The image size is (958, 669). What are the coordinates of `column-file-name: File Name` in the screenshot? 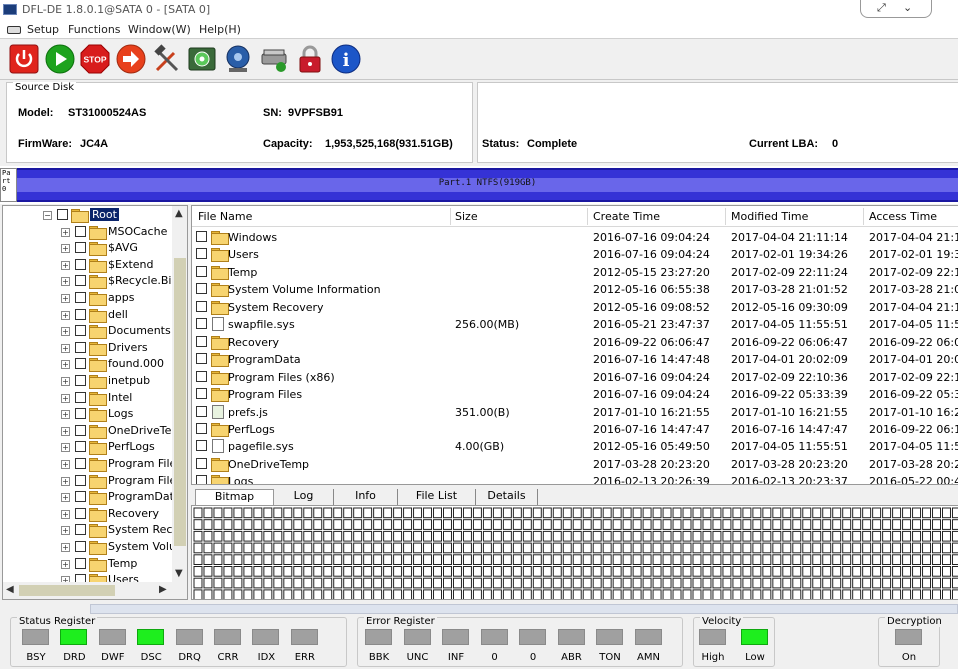 It's located at (225, 216).